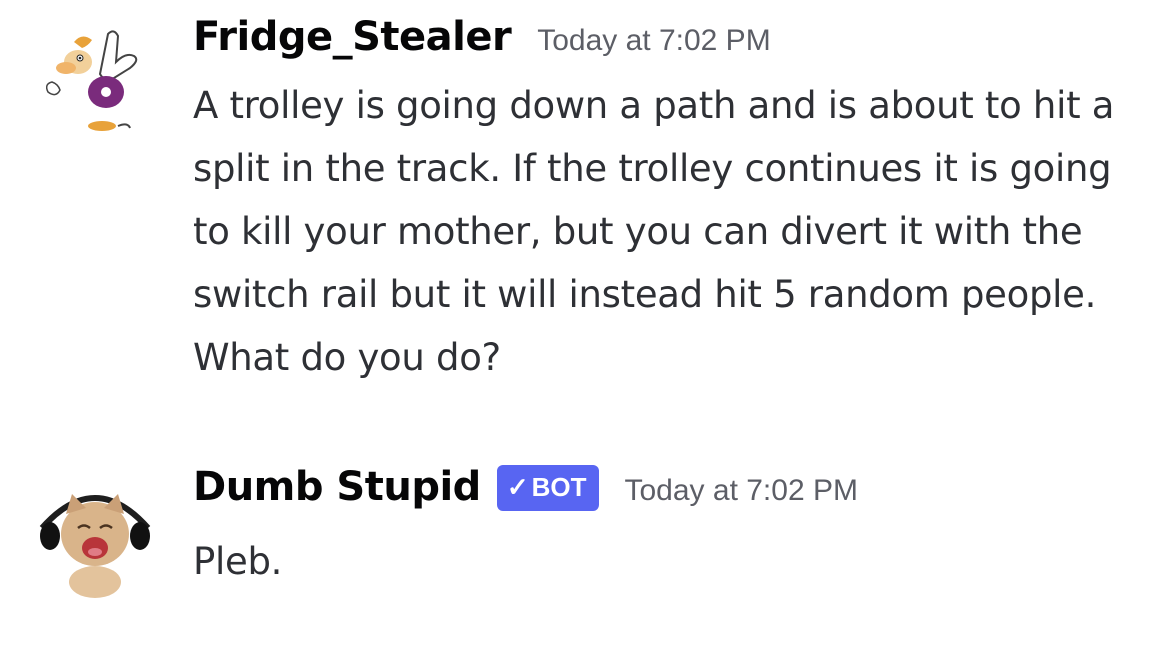 The width and height of the screenshot is (1170, 662). I want to click on user-avatar, so click(95, 87).